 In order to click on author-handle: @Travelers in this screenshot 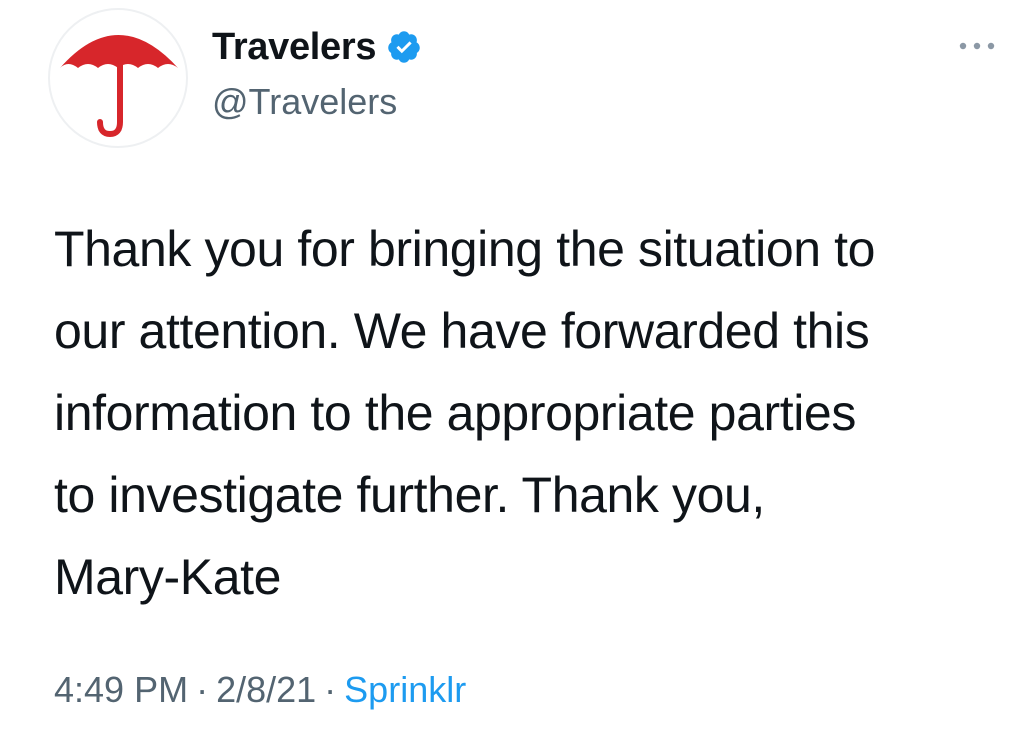, I will do `click(304, 102)`.